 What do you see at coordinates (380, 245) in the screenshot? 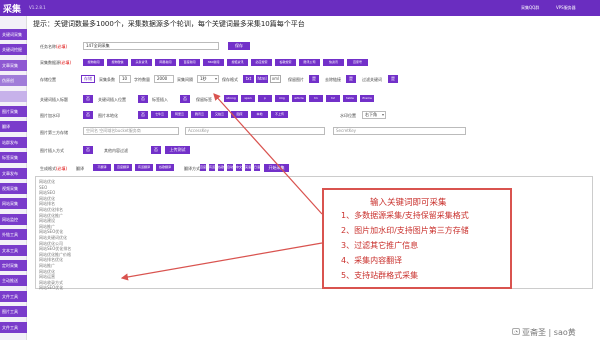
I see `callout-item: 3、过滤其它推广信息` at bounding box center [380, 245].